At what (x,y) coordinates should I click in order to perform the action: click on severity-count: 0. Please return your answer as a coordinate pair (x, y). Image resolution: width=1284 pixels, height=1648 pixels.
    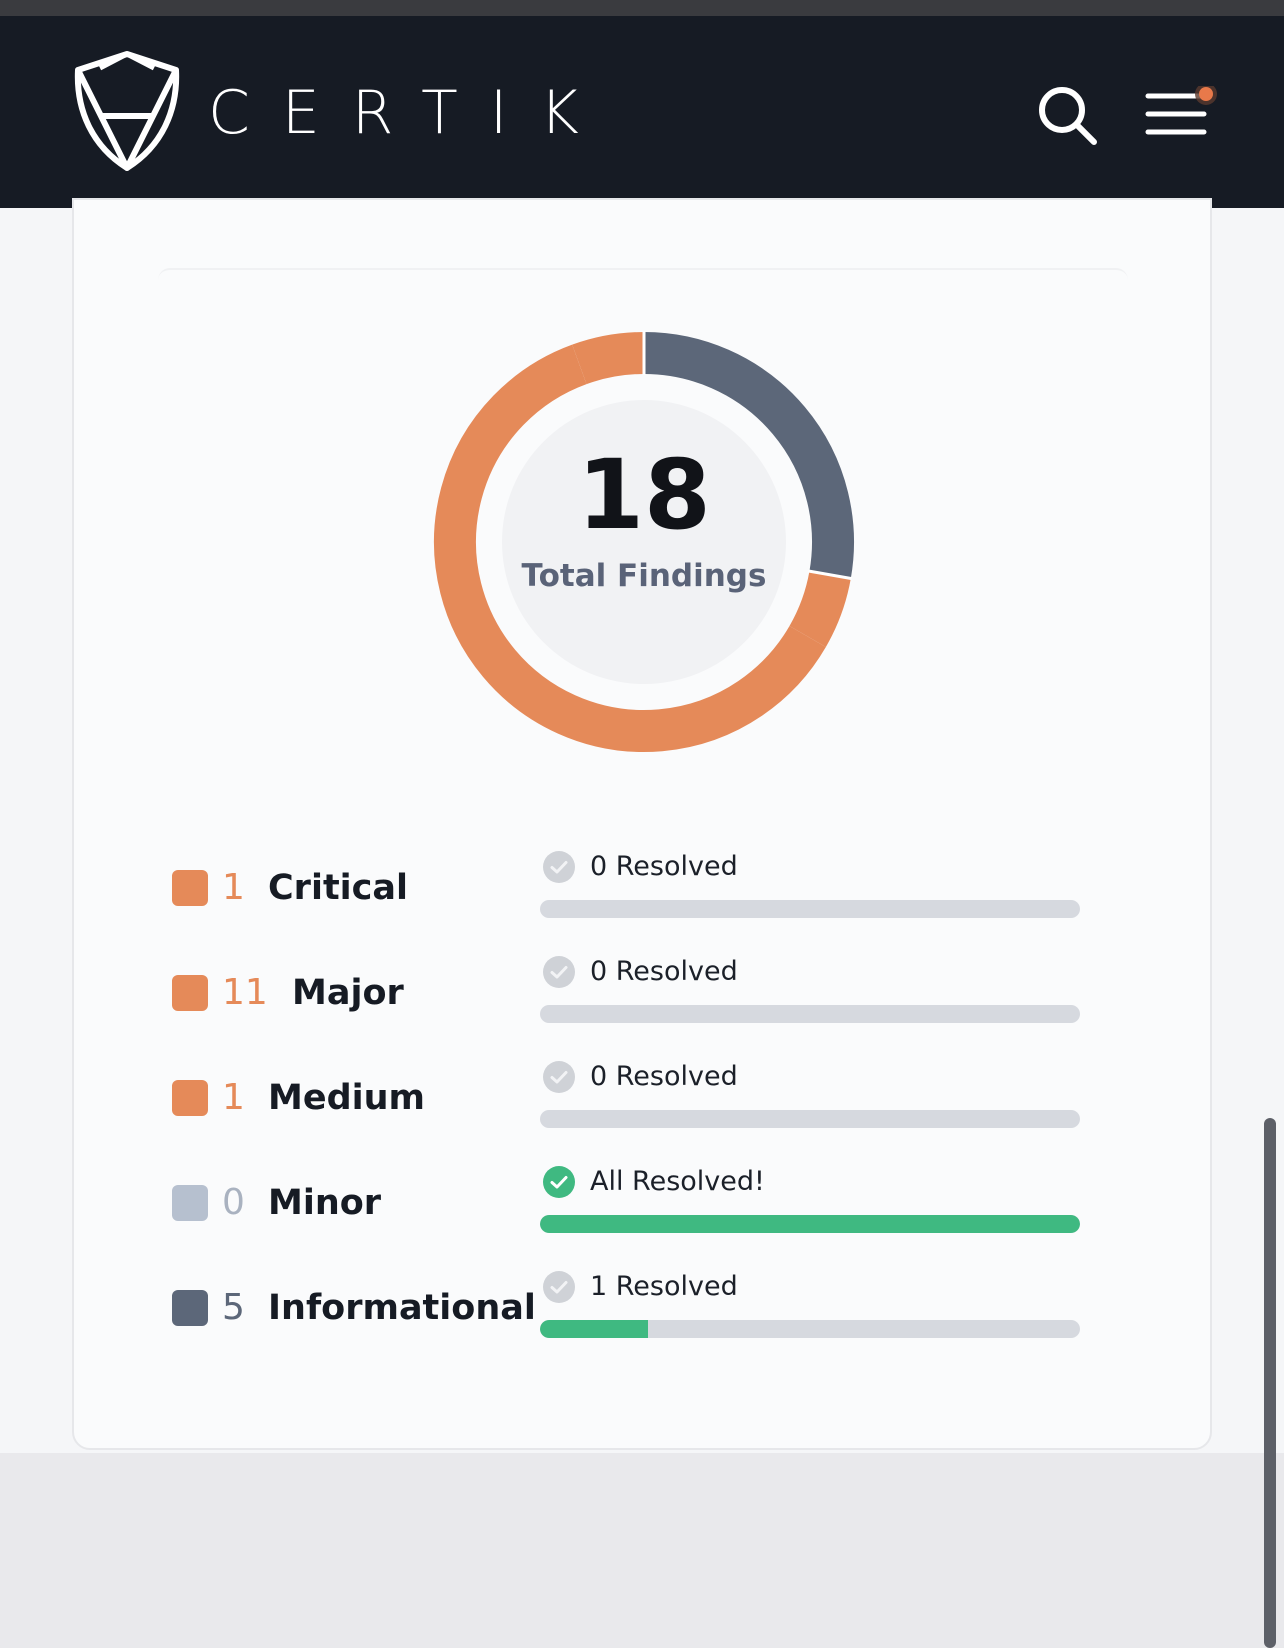
    Looking at the image, I should click on (233, 1202).